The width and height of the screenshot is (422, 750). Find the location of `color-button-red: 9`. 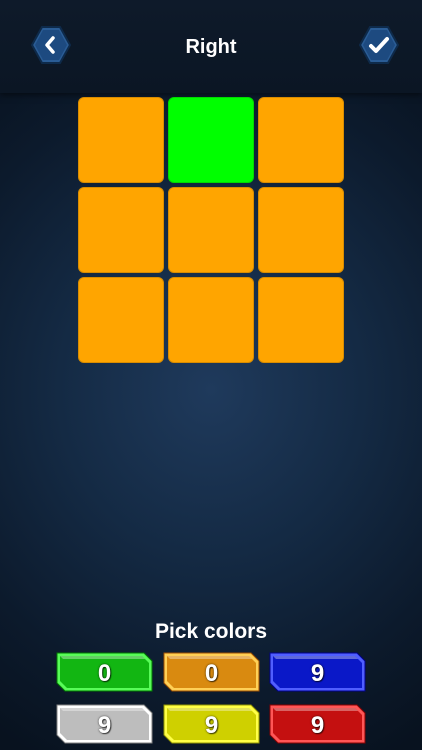

color-button-red: 9 is located at coordinates (317, 724).